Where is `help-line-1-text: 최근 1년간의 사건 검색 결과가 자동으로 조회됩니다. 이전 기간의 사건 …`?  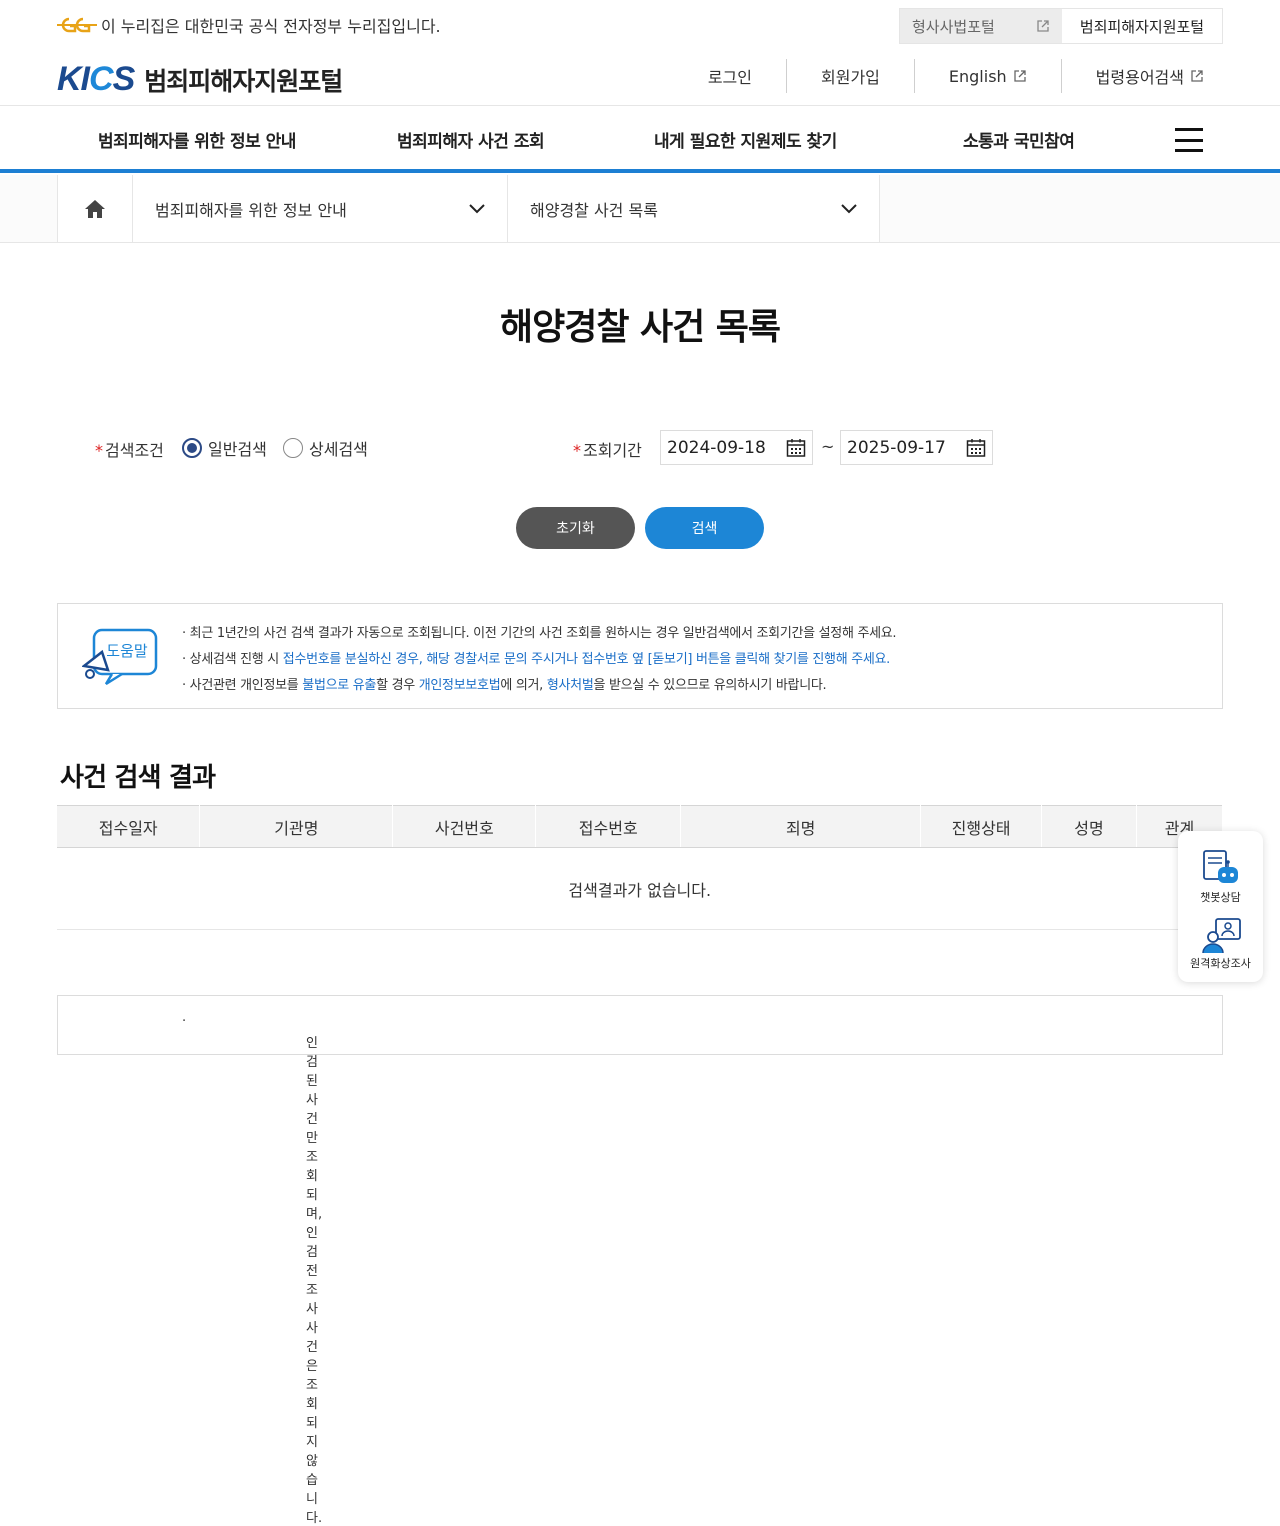 help-line-1-text: 최근 1년간의 사건 검색 결과가 자동으로 조회됩니다. 이전 기간의 사건 … is located at coordinates (543, 633).